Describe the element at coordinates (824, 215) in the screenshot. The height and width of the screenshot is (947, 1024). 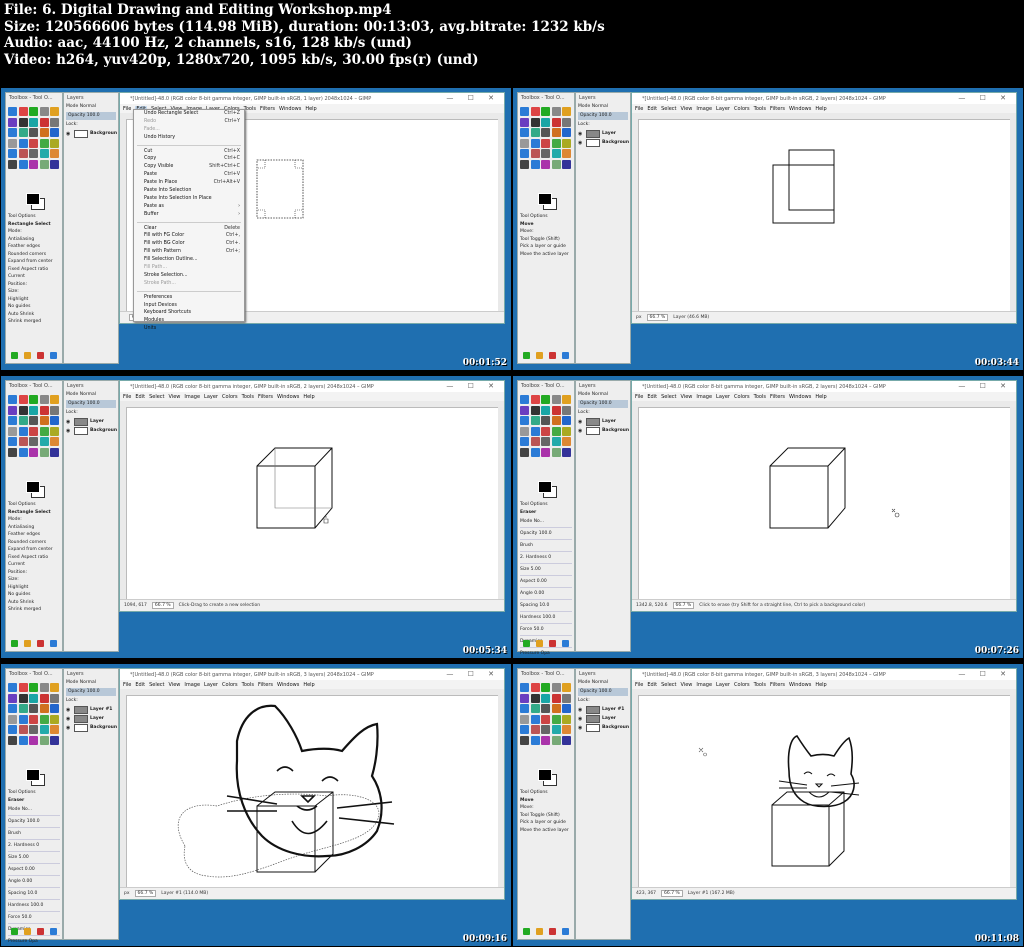
I see `drawing-canvas` at that location.